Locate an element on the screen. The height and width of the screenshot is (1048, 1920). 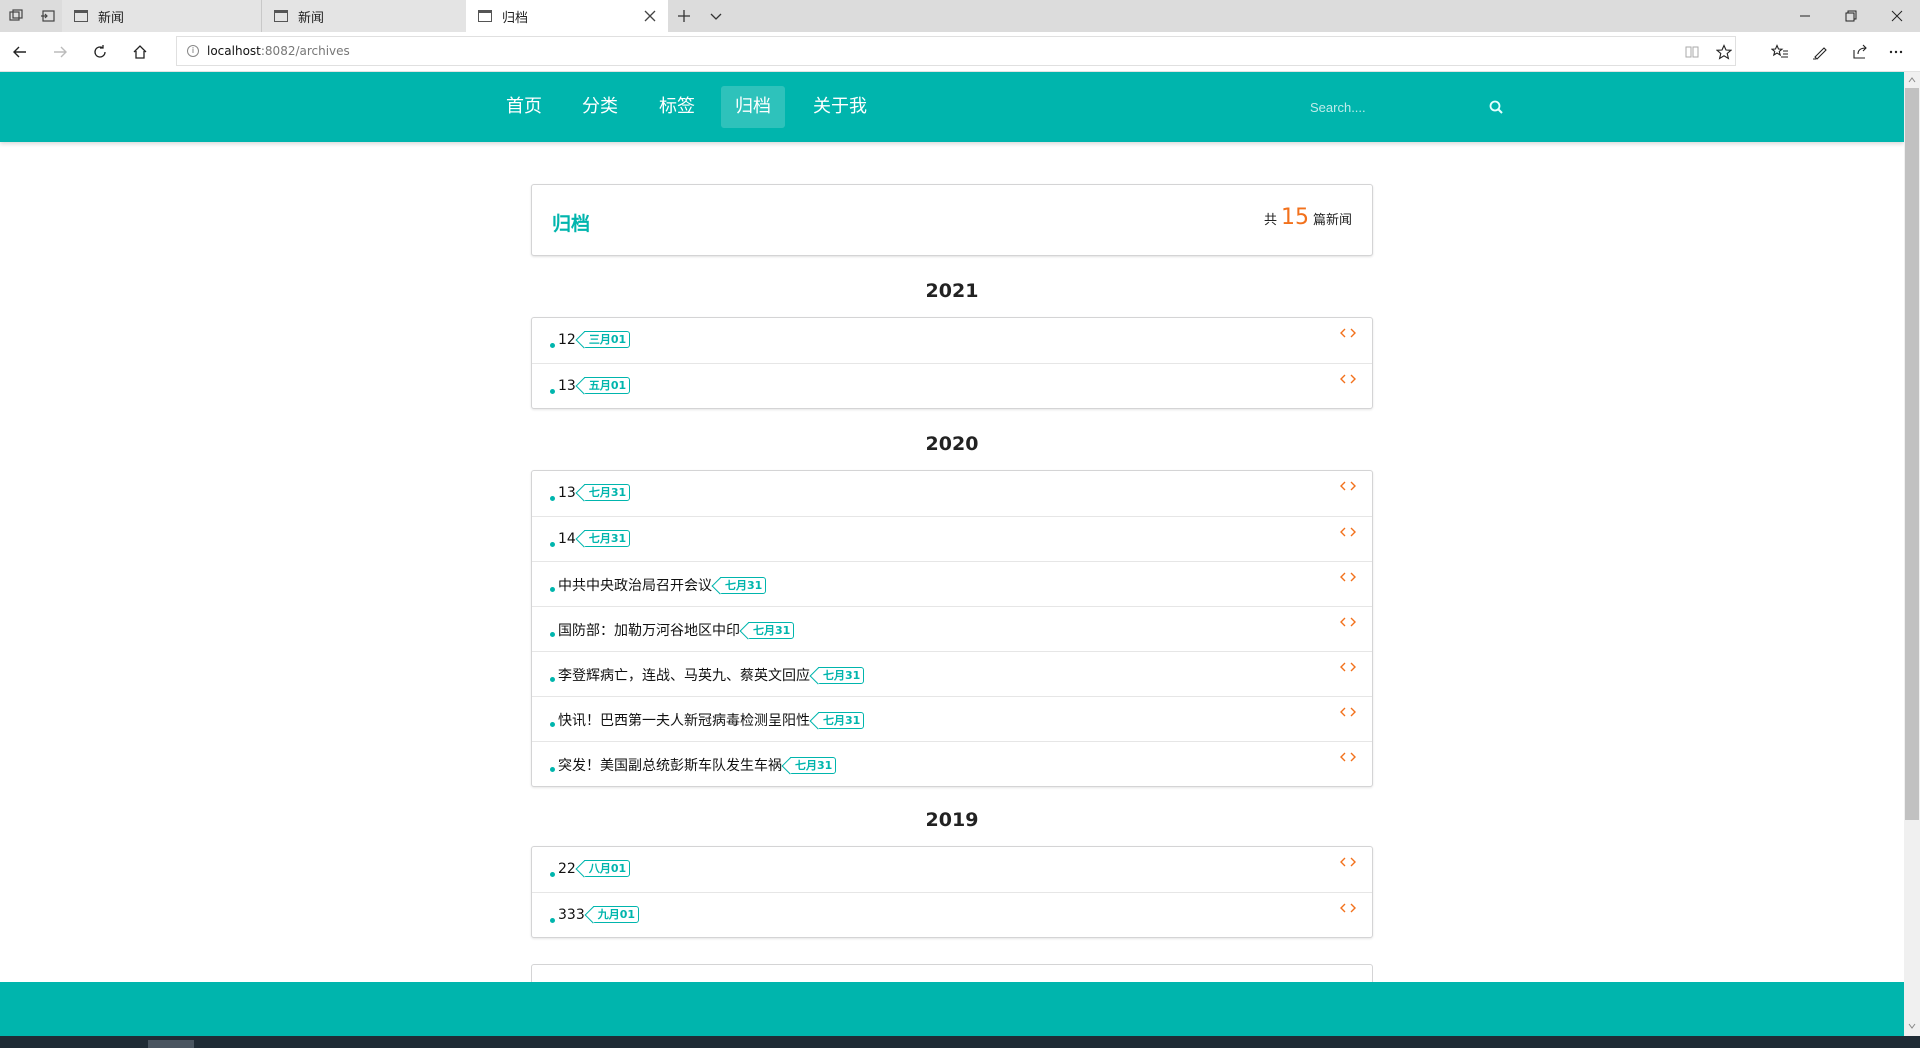
article-title: 突发！美国副总统彭斯车队发生车祸 is located at coordinates (670, 766).